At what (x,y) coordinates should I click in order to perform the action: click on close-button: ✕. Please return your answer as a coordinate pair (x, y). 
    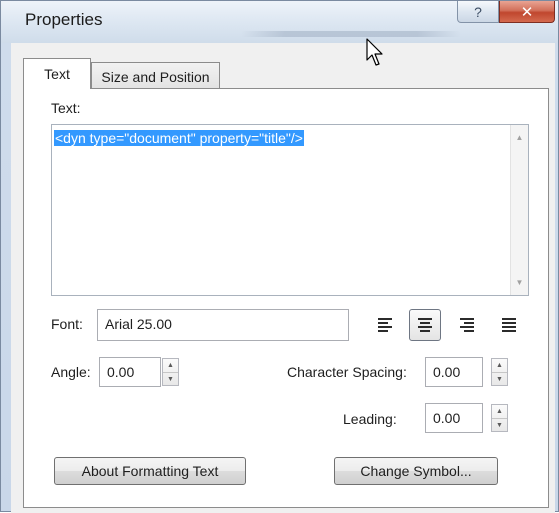
    Looking at the image, I should click on (527, 12).